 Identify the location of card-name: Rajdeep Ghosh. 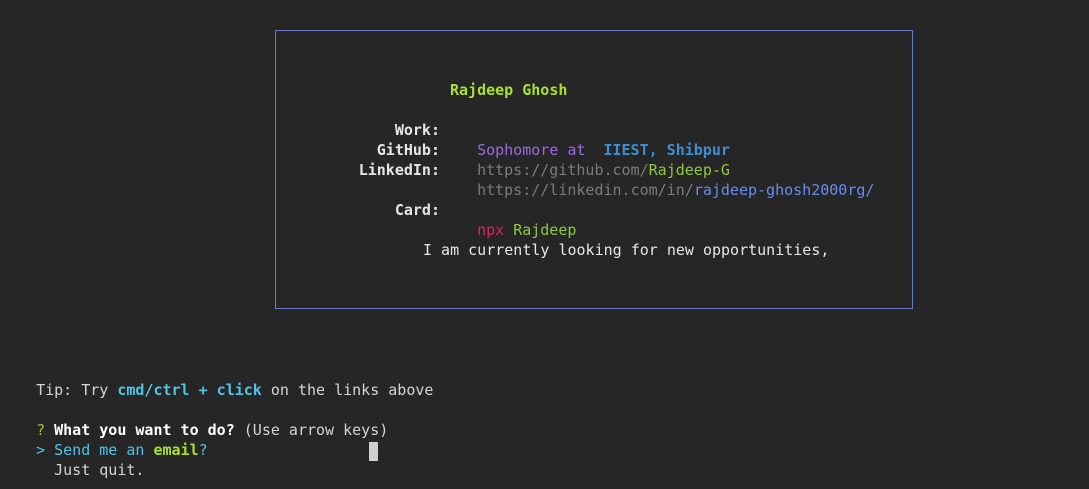
(509, 90).